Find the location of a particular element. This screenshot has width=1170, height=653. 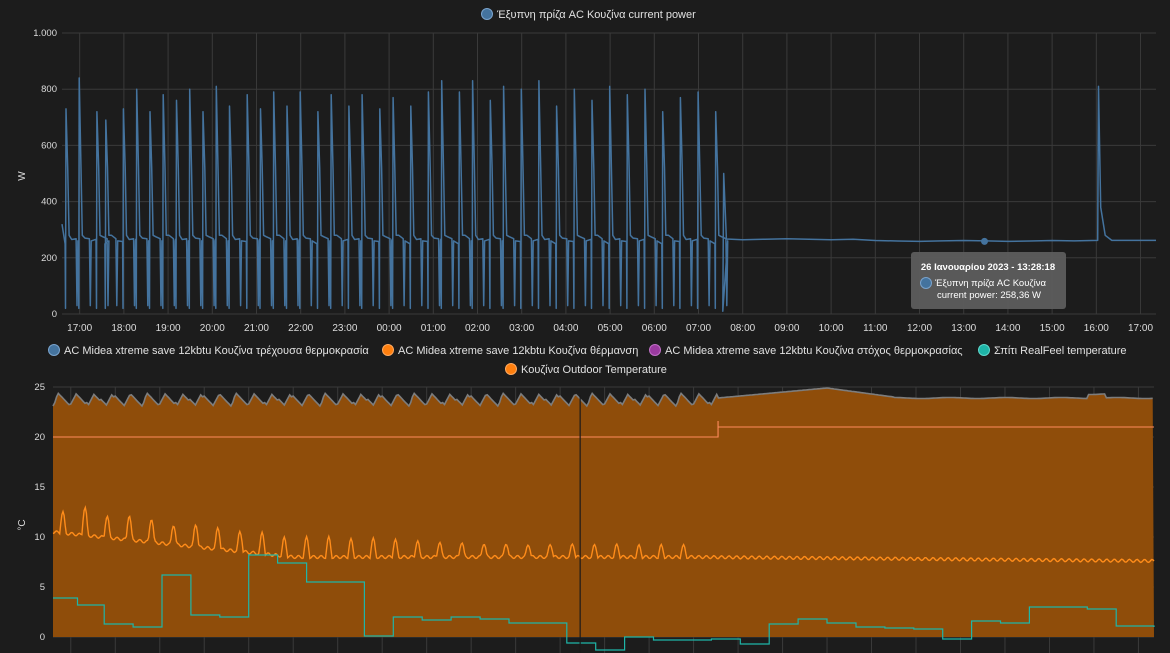

tooltip-line-2: current power: 258,36 W is located at coordinates (989, 295).